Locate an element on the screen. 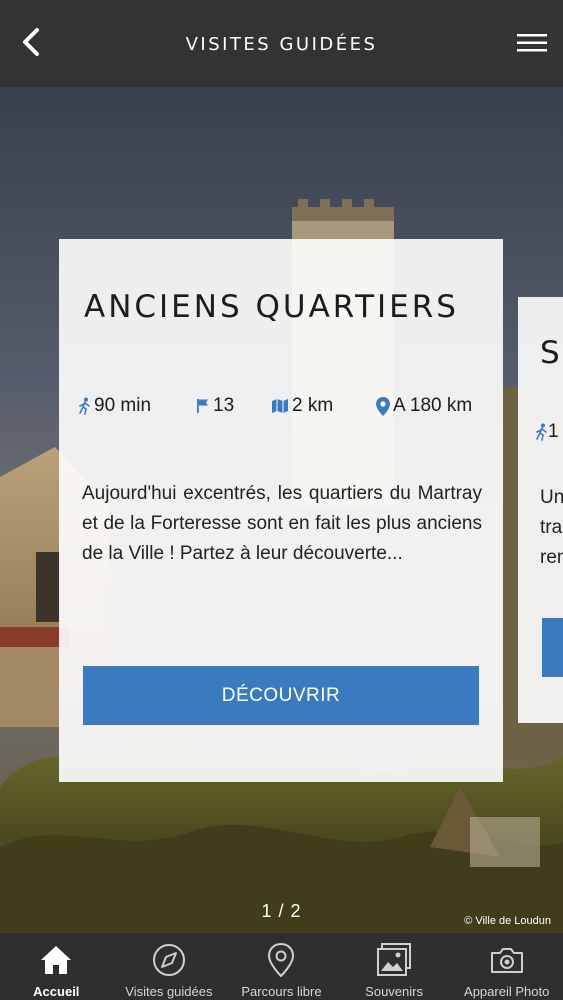  hamburger-menu-icon is located at coordinates (532, 43).